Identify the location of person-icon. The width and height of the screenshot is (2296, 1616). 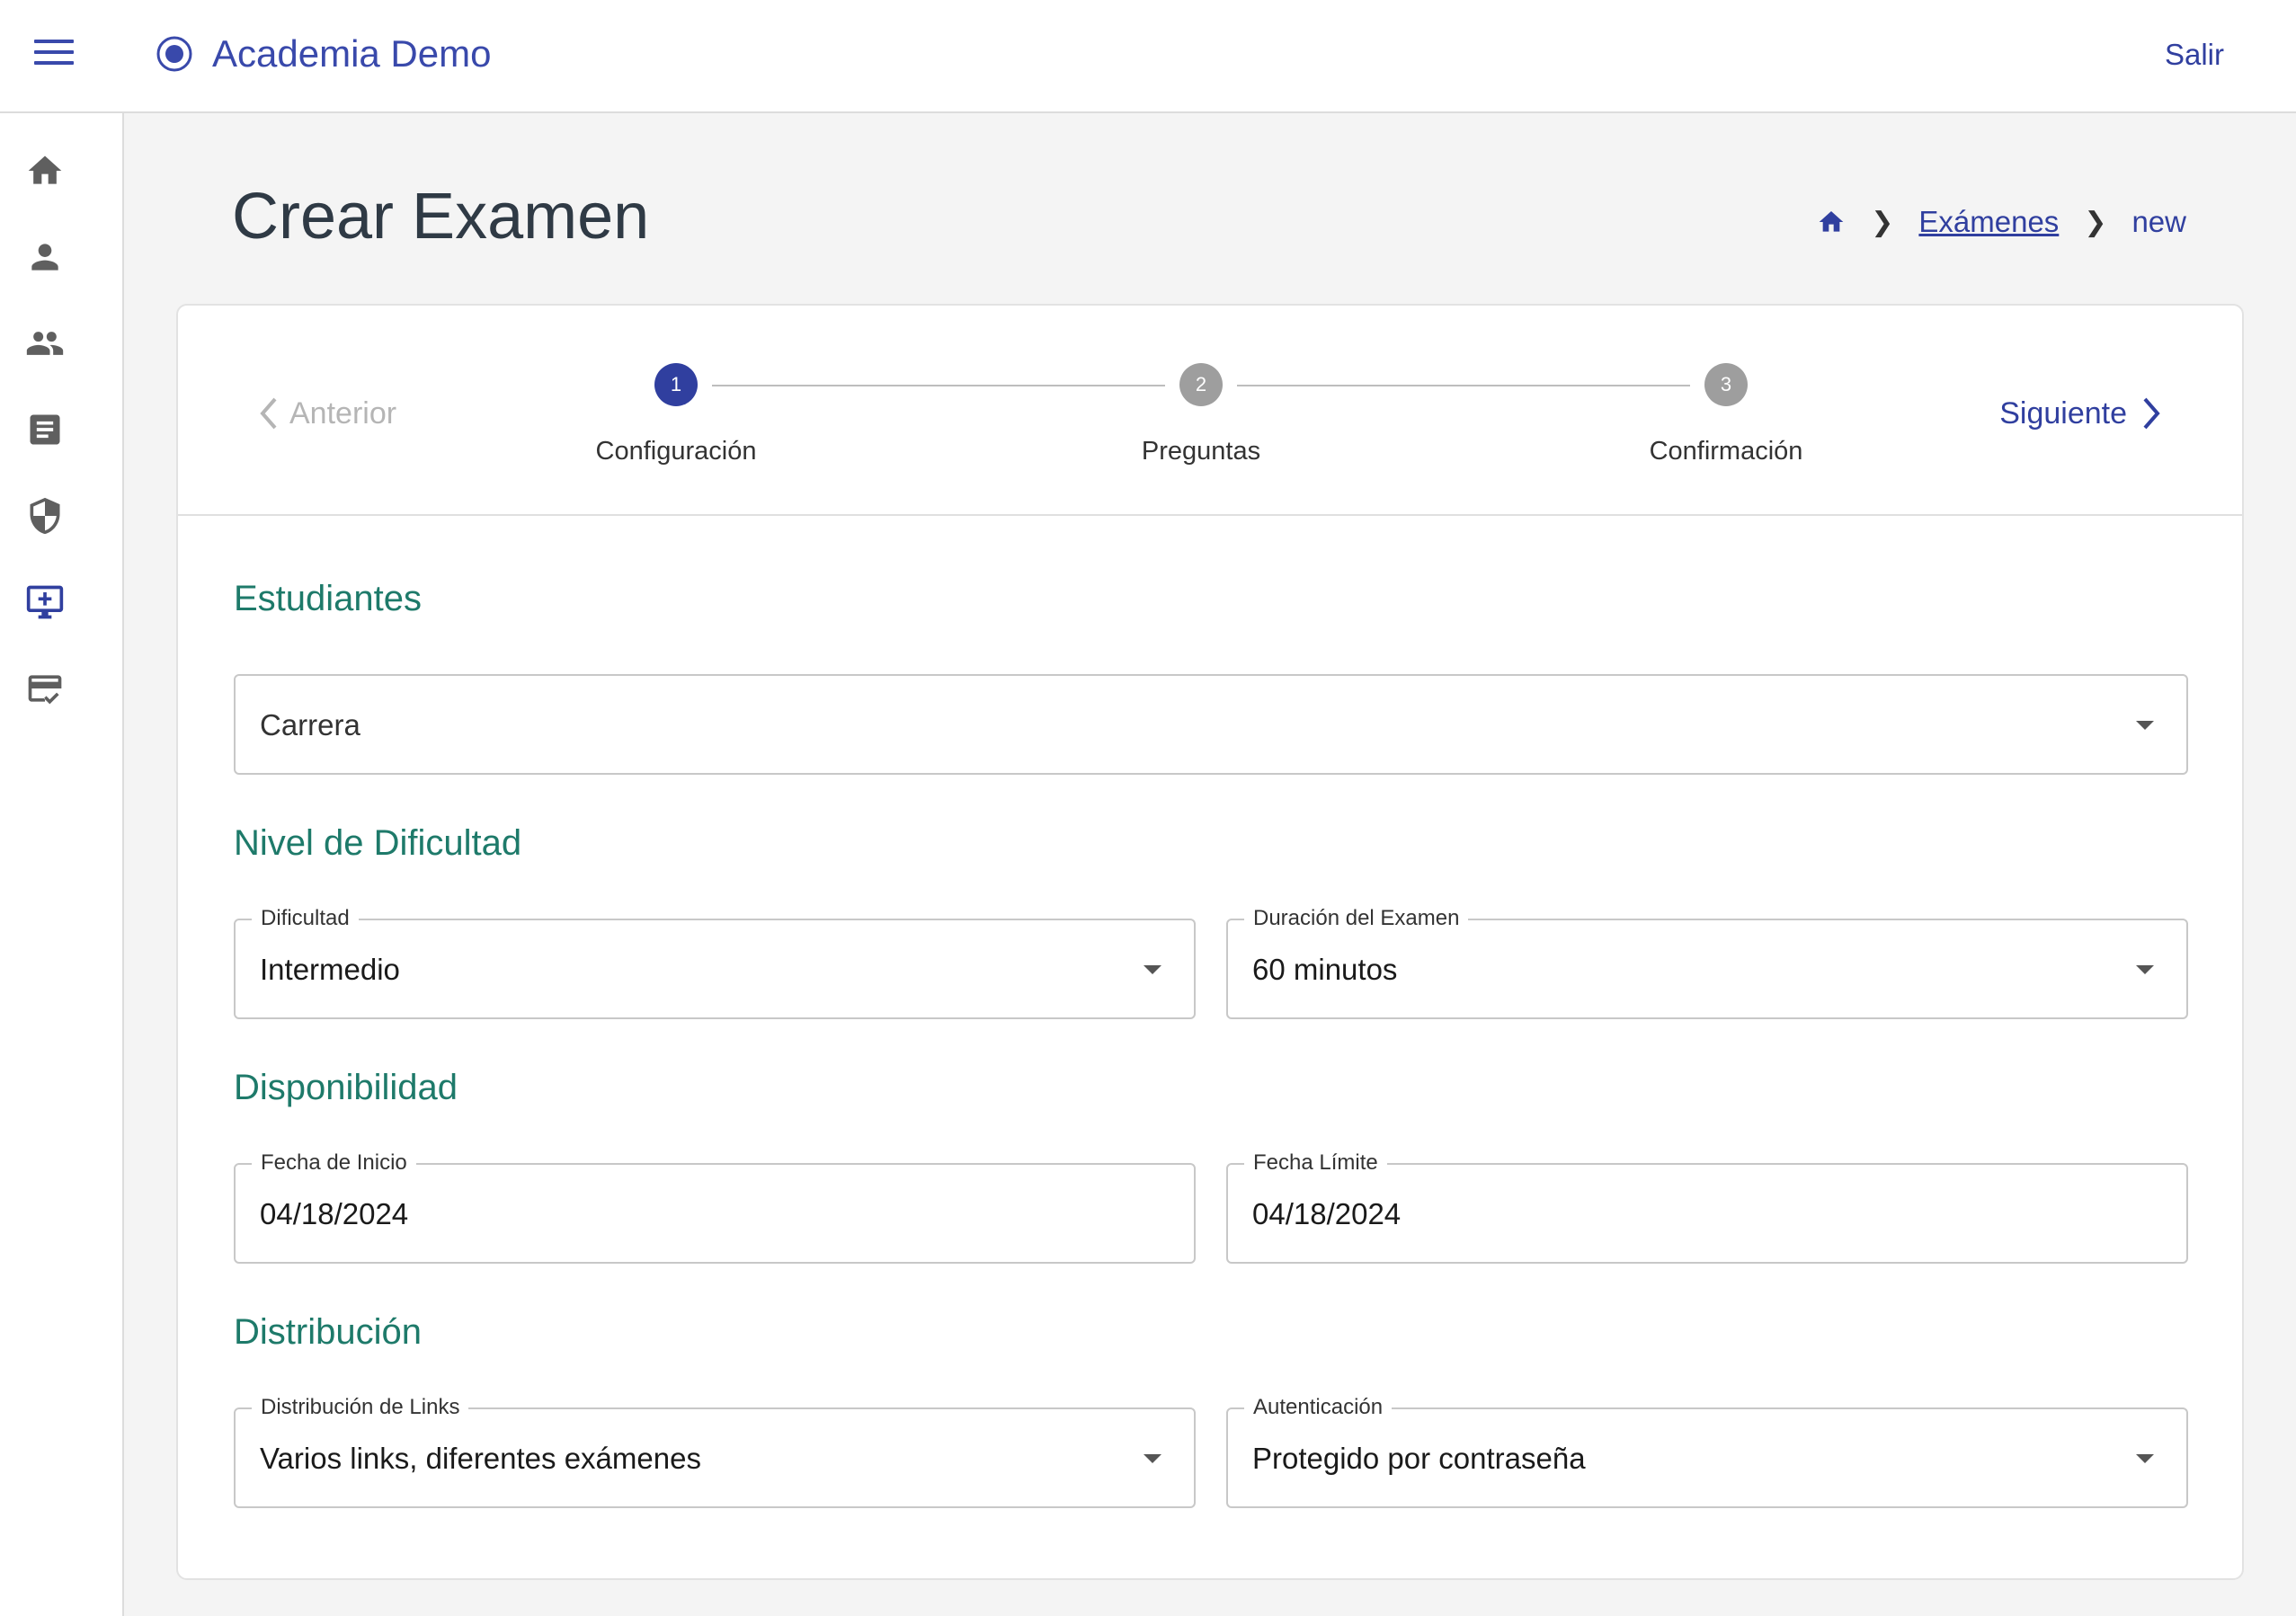
(45, 257).